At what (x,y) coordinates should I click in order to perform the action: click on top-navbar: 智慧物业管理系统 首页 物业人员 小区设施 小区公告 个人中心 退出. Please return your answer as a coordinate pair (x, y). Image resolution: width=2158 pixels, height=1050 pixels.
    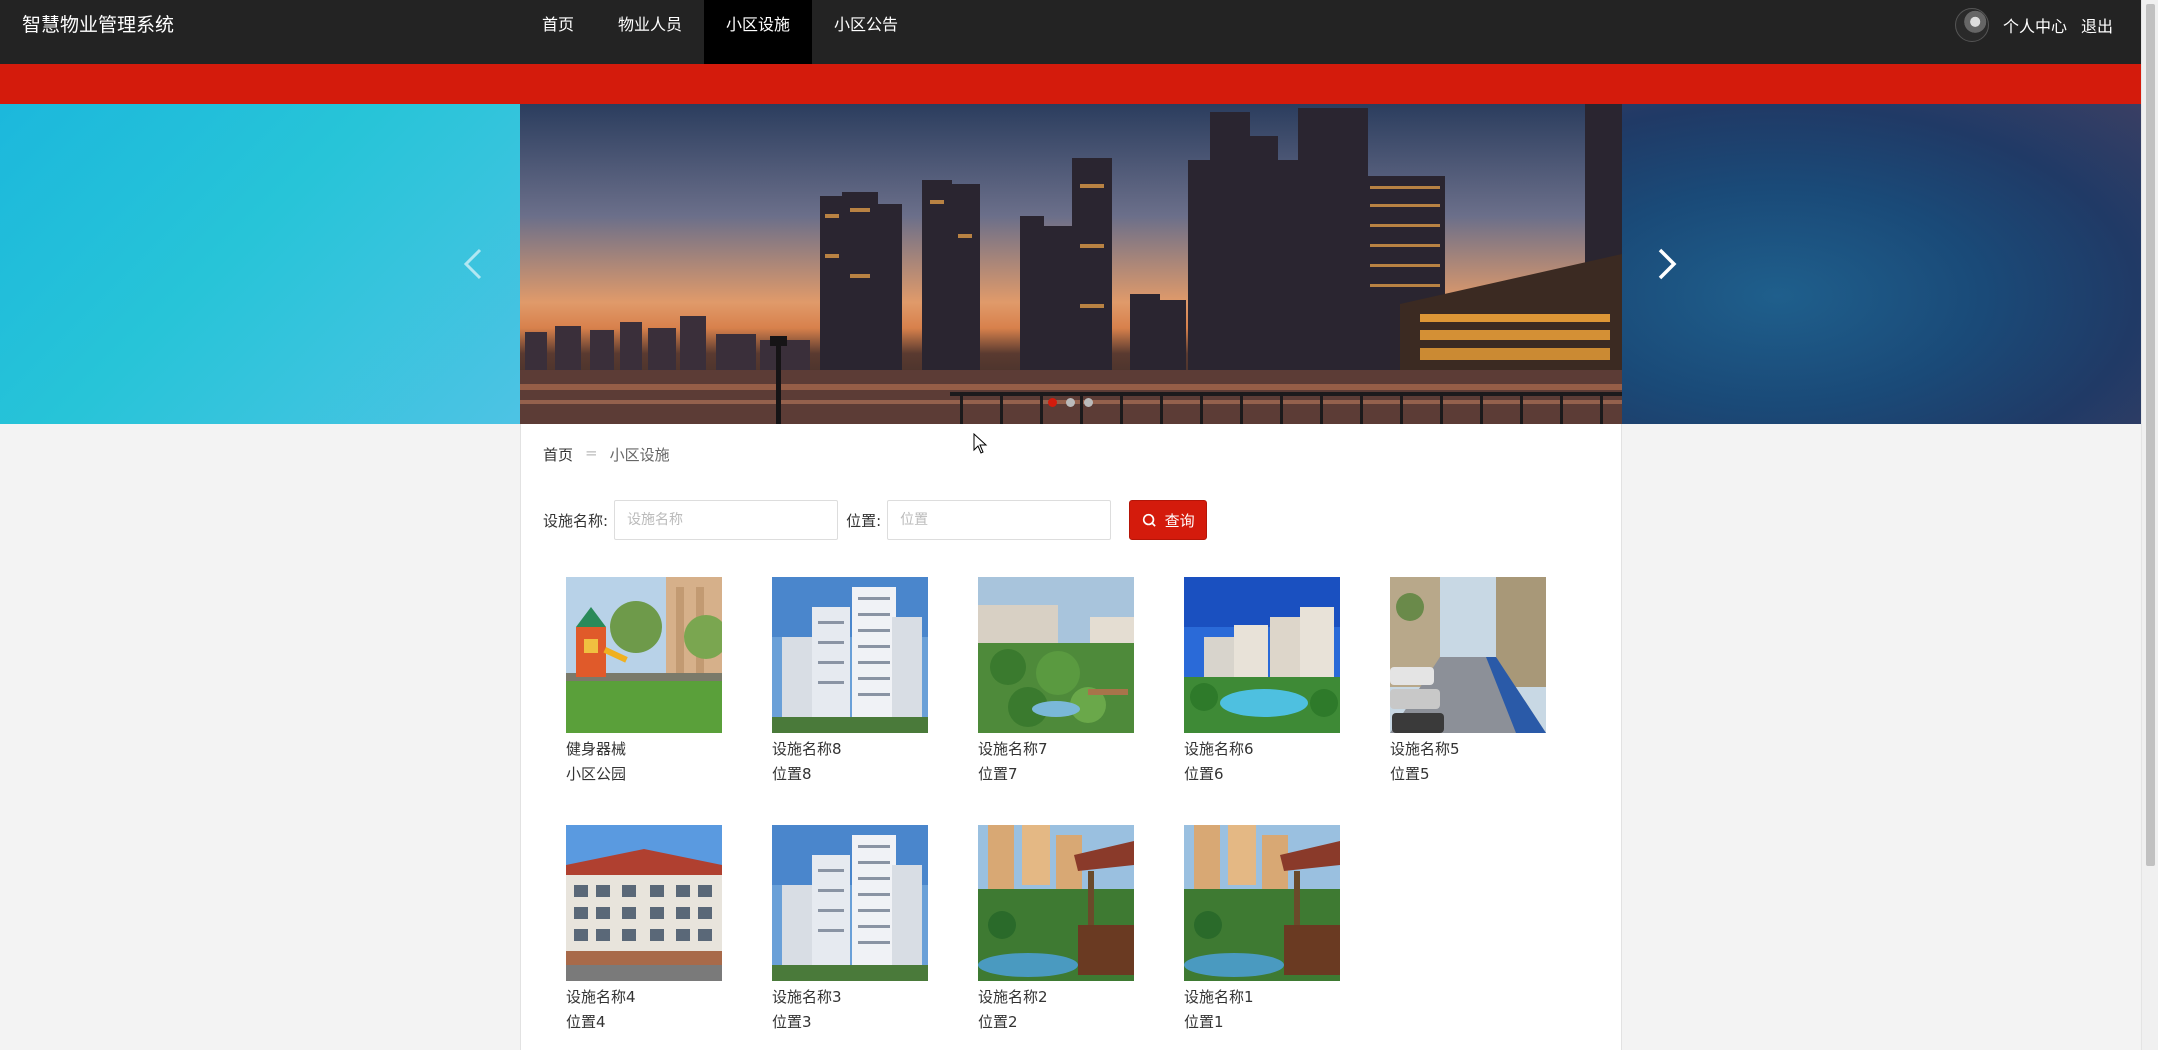
    Looking at the image, I should click on (1070, 32).